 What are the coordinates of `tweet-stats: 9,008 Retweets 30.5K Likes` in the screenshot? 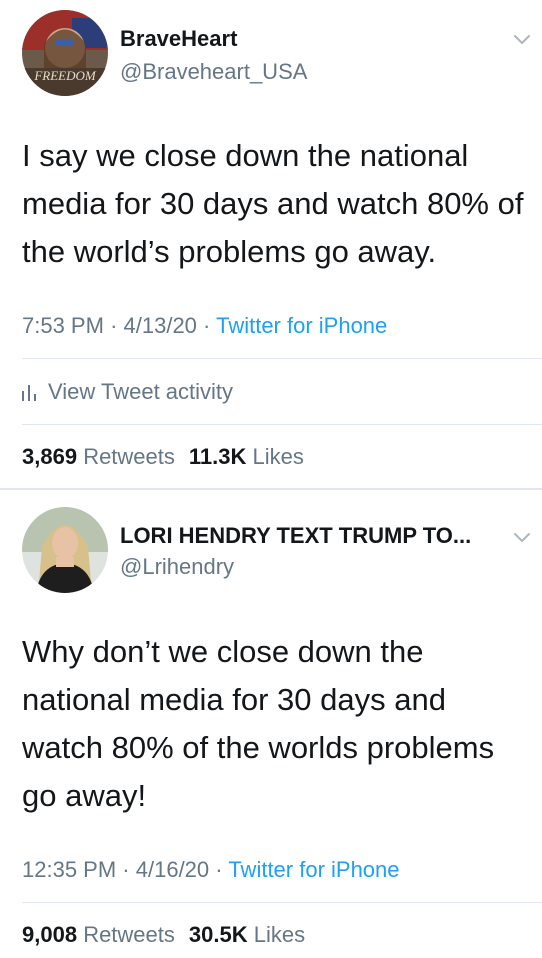 It's located at (163, 935).